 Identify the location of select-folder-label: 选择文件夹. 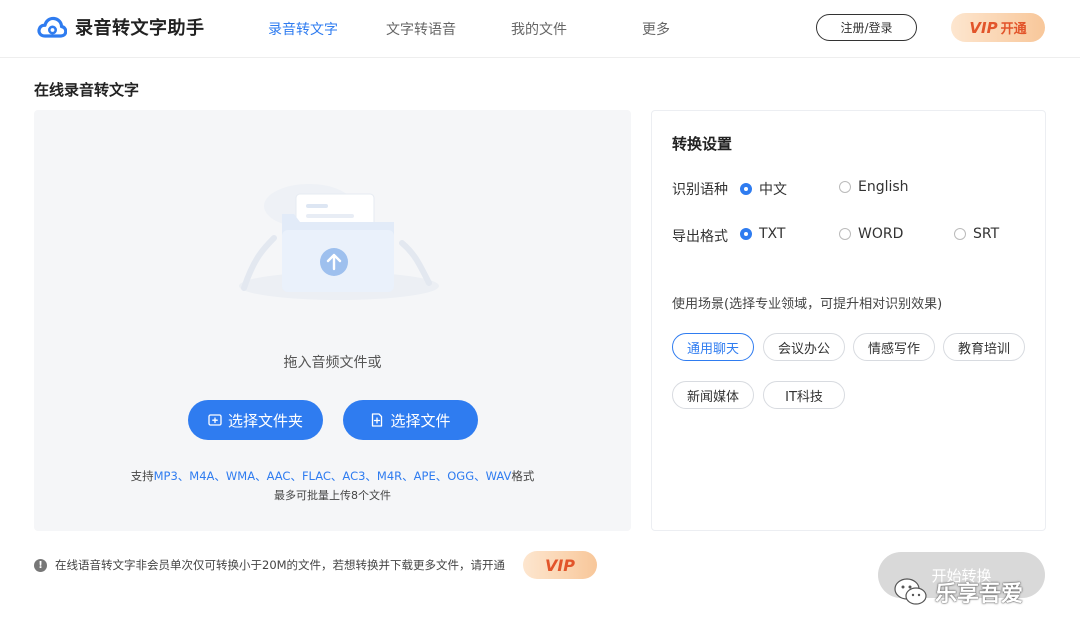
(265, 420).